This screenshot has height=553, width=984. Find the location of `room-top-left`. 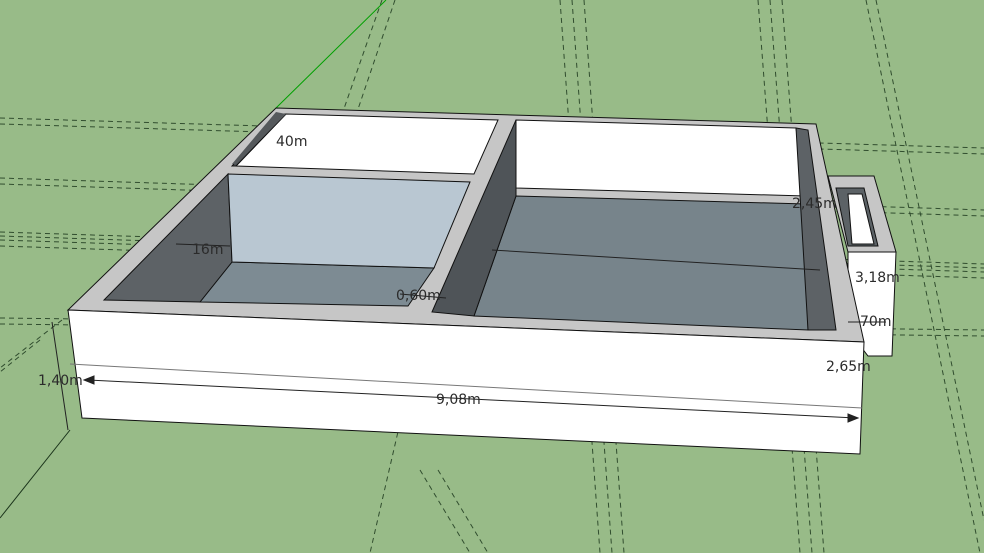

room-top-left is located at coordinates (364, 143).